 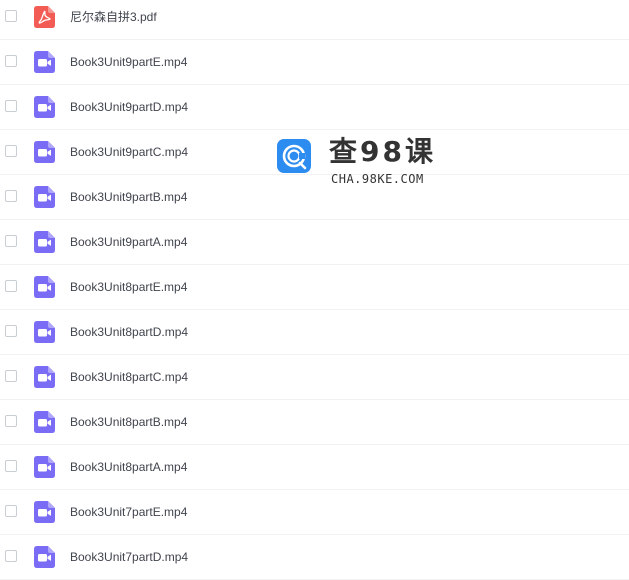 I want to click on file-name: Book3Unit8partA.mp4, so click(x=128, y=467).